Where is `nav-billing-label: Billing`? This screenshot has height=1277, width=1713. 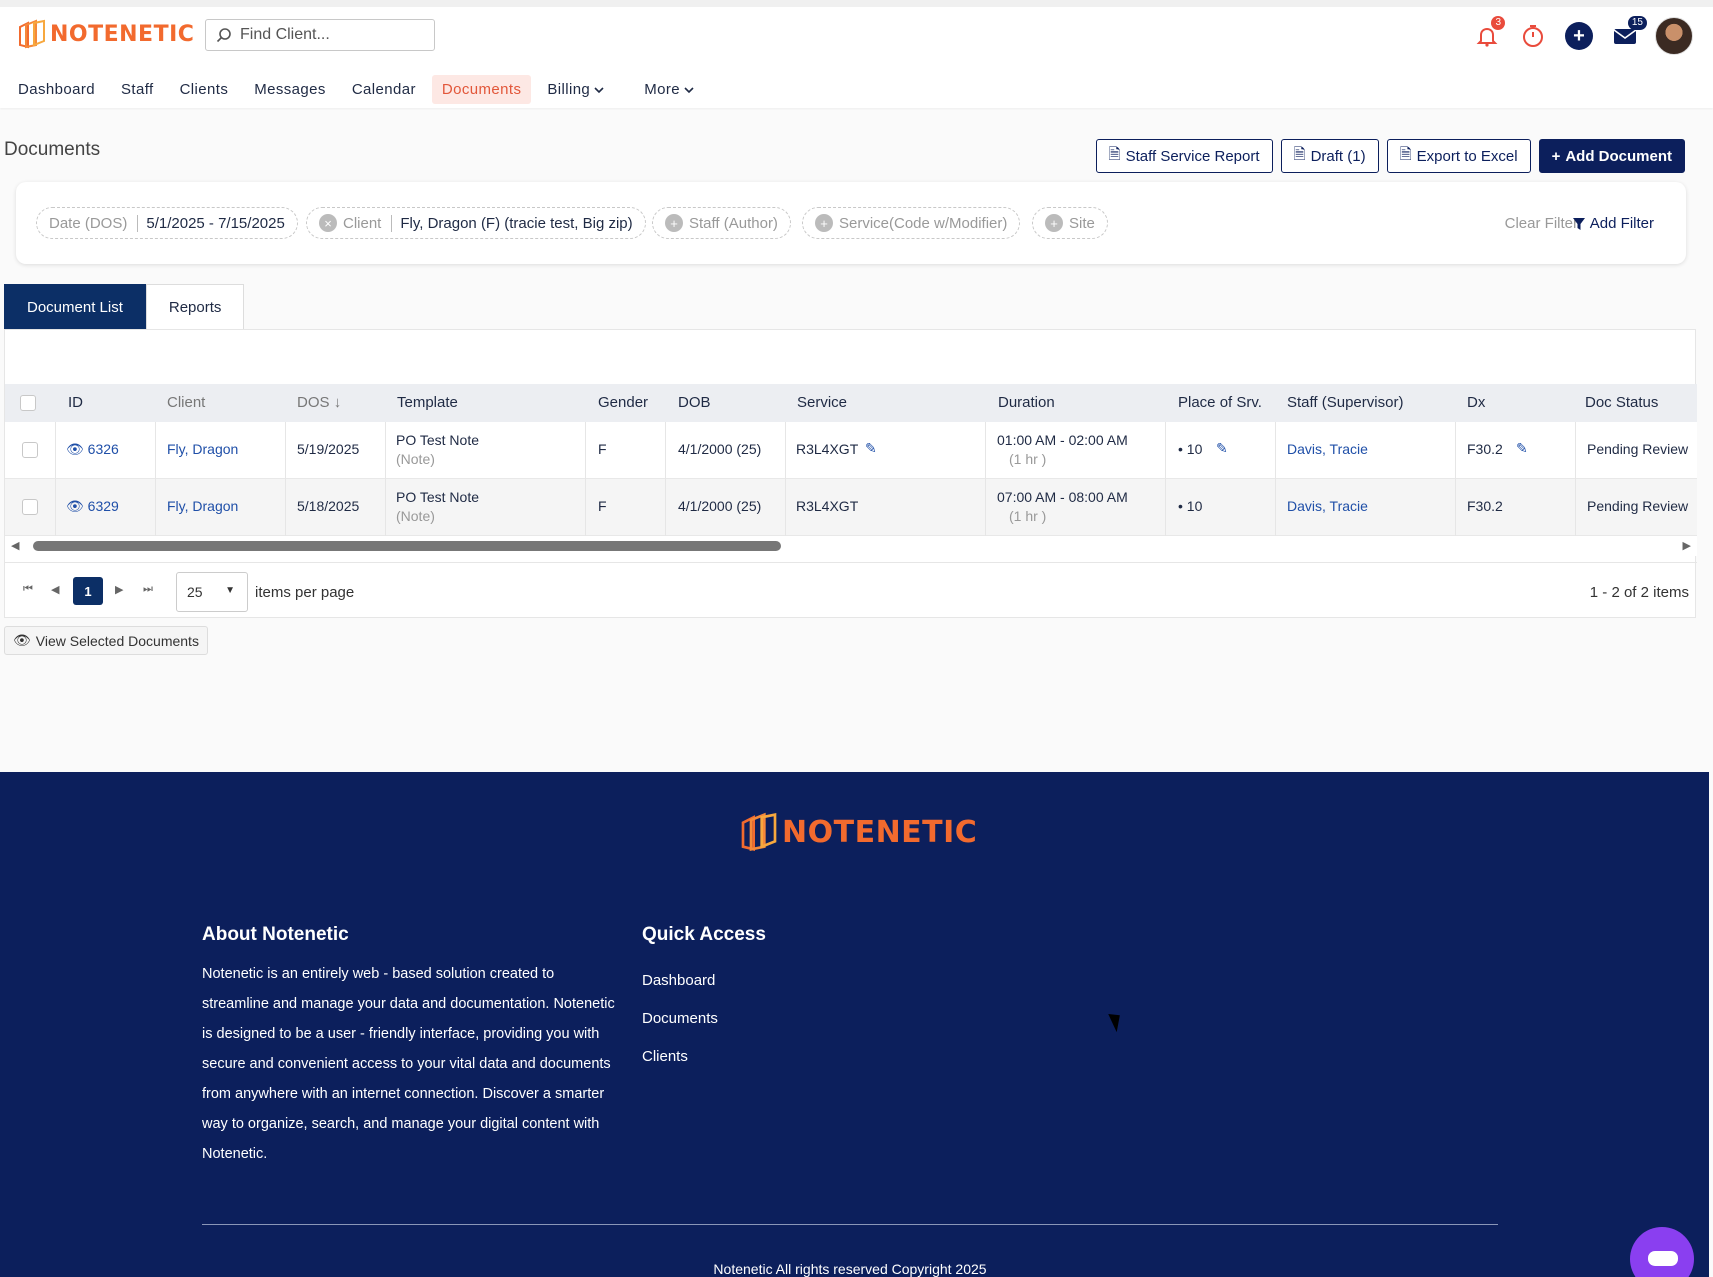 nav-billing-label: Billing is located at coordinates (569, 89).